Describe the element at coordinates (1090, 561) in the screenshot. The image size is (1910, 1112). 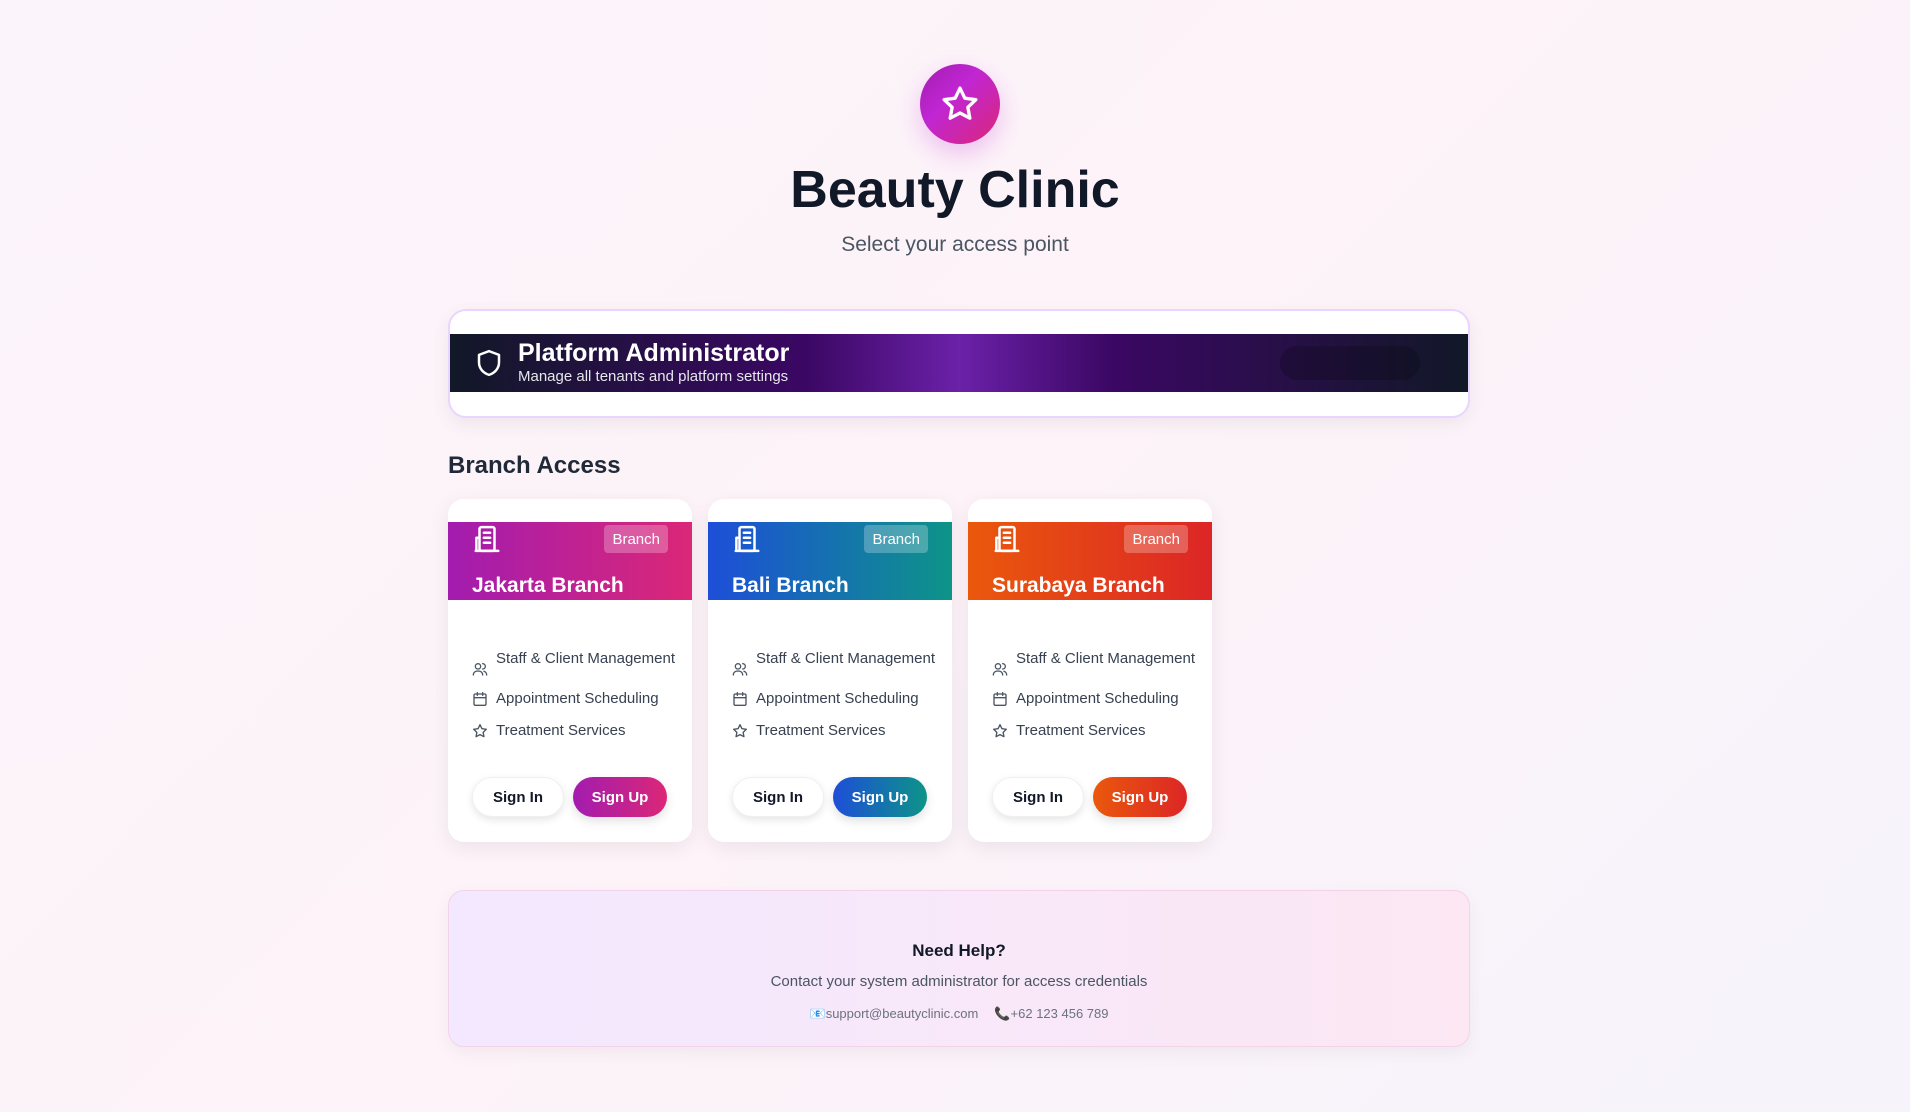
I see `branch-header: Branch Surabaya Branch` at that location.